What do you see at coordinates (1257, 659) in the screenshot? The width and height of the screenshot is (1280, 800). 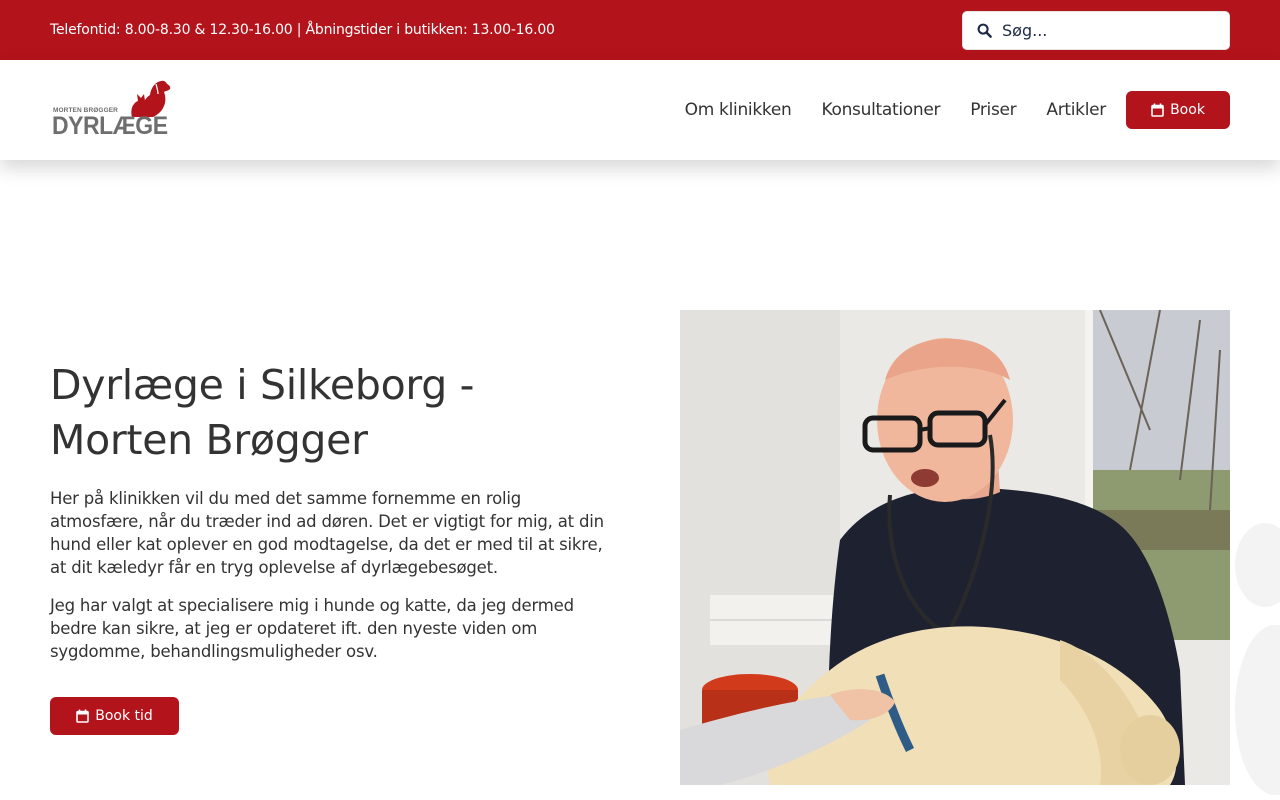 I see `paw-decoration-icon` at bounding box center [1257, 659].